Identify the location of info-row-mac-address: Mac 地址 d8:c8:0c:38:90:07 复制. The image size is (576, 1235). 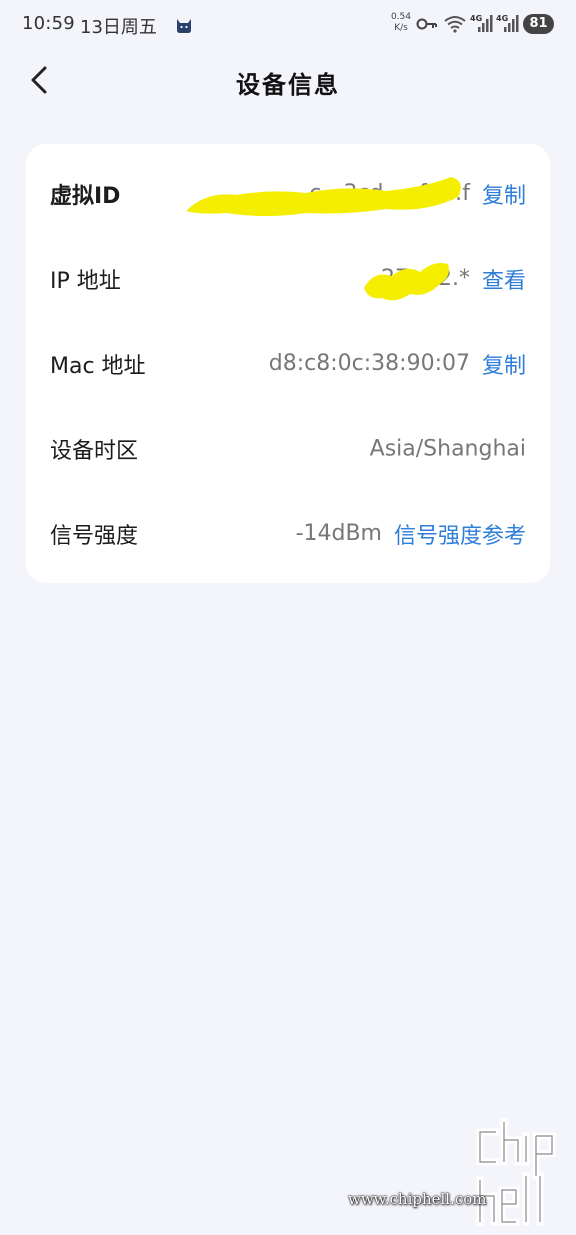
(288, 363).